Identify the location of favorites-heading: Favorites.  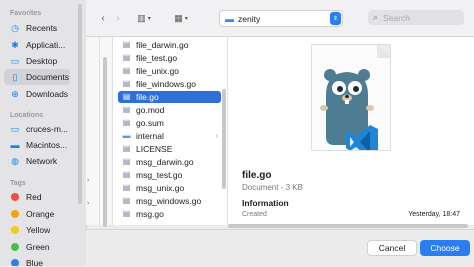
(26, 13).